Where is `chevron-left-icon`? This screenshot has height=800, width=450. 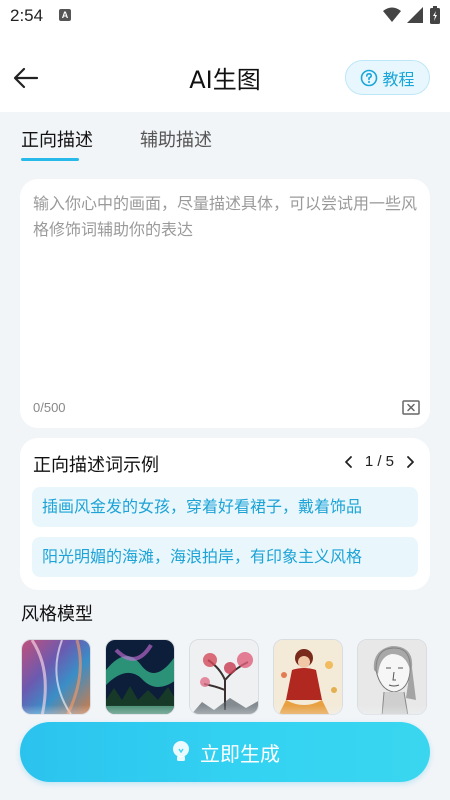
chevron-left-icon is located at coordinates (348, 461).